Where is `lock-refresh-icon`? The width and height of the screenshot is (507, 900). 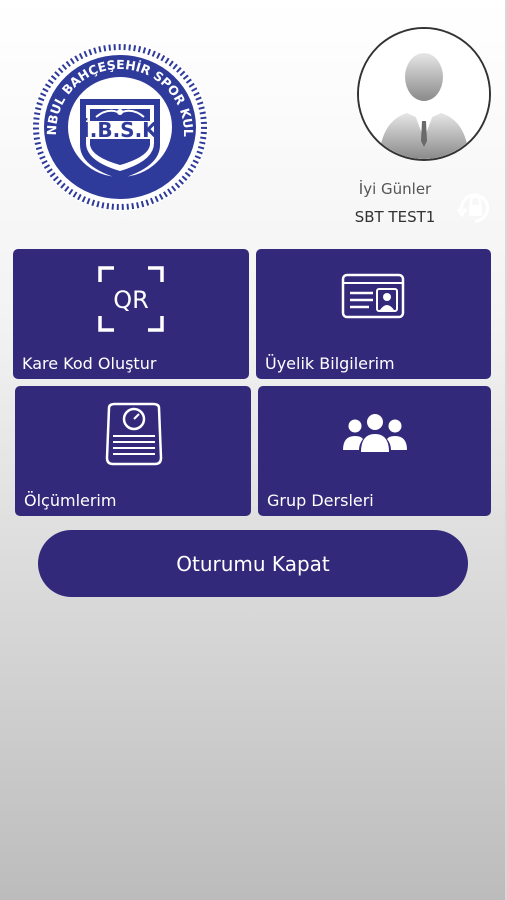 lock-refresh-icon is located at coordinates (475, 208).